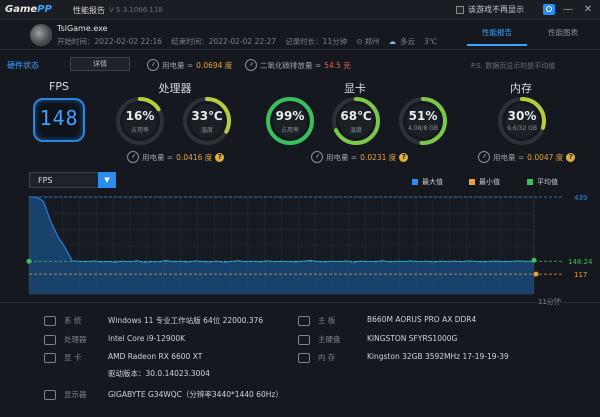 Image resolution: width=600 pixels, height=417 pixels. What do you see at coordinates (522, 128) in the screenshot?
I see `memory-usage-label: 9.6/32 GB` at bounding box center [522, 128].